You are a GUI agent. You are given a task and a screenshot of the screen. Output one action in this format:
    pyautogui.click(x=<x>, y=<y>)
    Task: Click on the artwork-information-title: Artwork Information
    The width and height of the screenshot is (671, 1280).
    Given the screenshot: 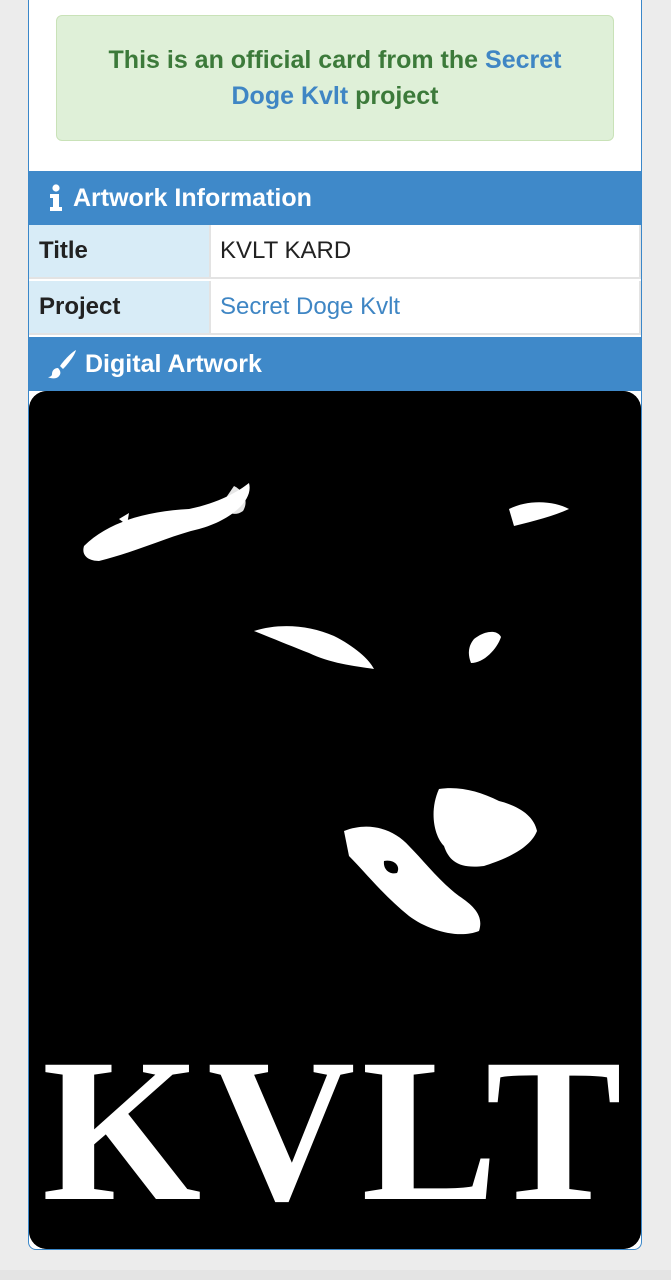 What is the action you would take?
    pyautogui.click(x=192, y=197)
    